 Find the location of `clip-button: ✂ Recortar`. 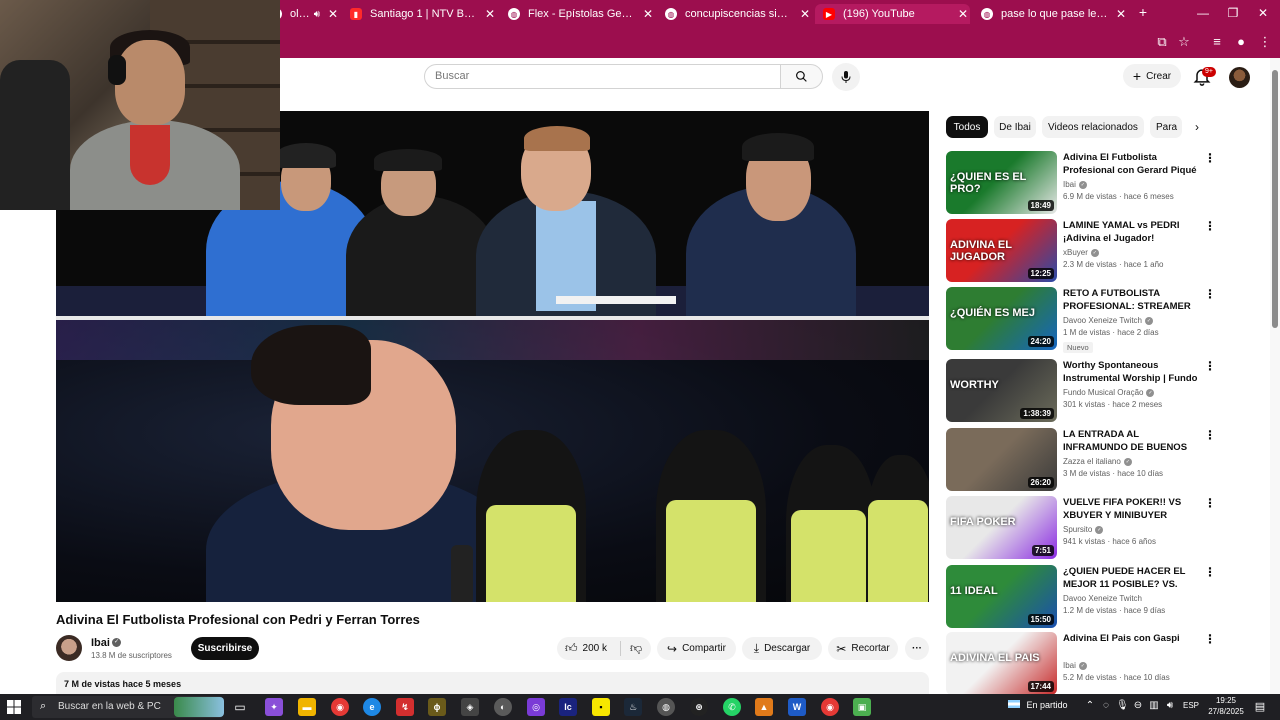

clip-button: ✂ Recortar is located at coordinates (863, 648).